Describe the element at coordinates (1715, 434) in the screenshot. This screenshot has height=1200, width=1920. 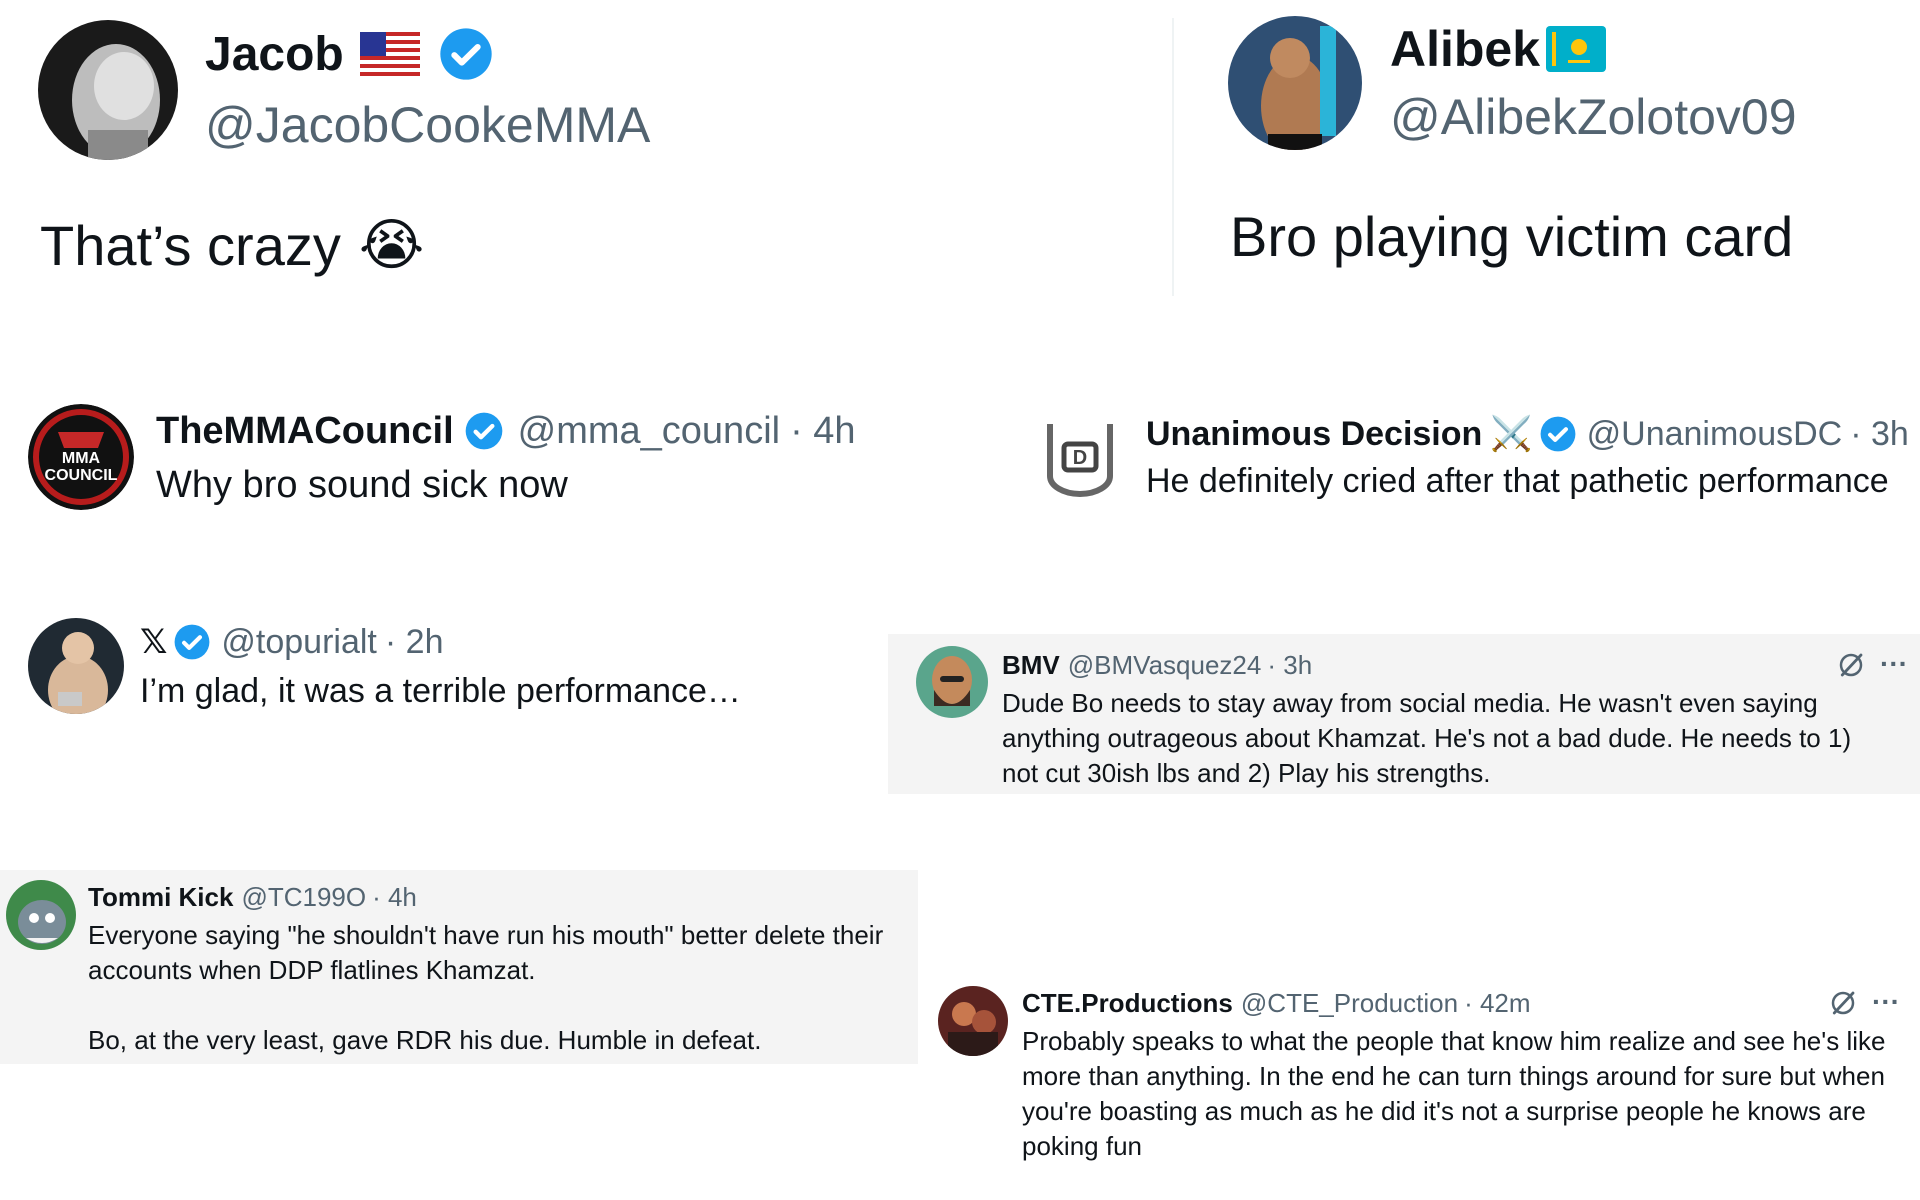
I see `handle: @UnanimousDC` at that location.